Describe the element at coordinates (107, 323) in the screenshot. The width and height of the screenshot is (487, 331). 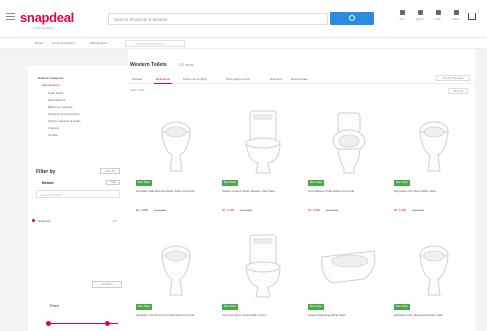
I see `price-slider-max-handle` at that location.